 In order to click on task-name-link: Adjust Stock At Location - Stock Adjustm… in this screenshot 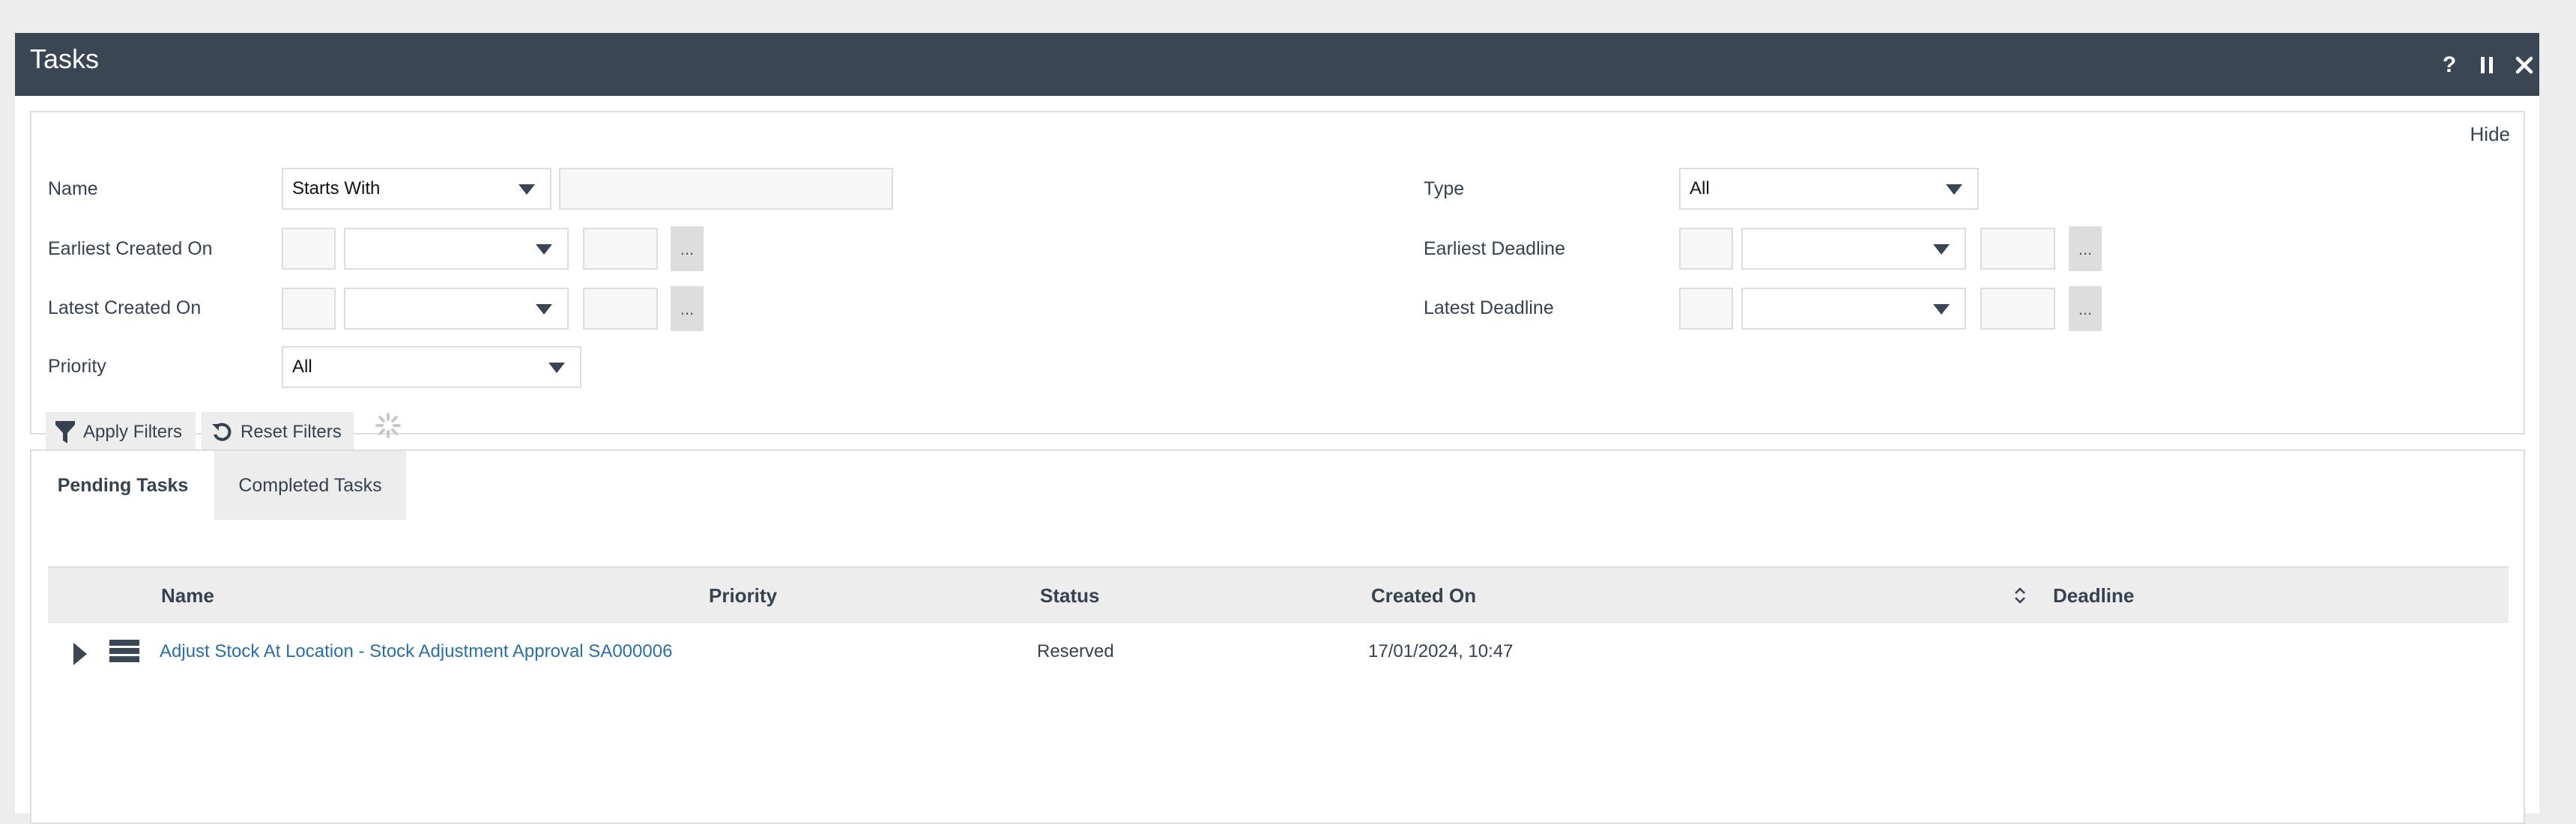, I will do `click(416, 651)`.